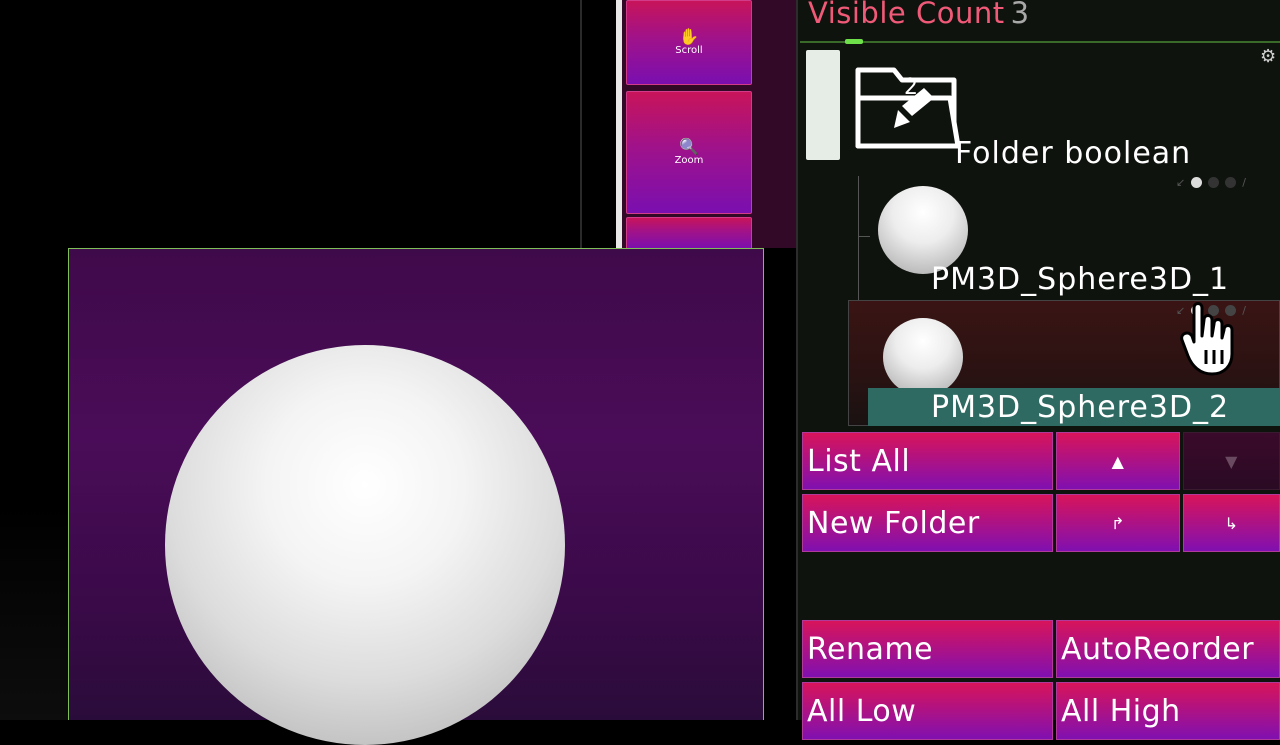  What do you see at coordinates (1080, 279) in the screenshot?
I see `subtool-name-1: PM3D_Sphere3D_1` at bounding box center [1080, 279].